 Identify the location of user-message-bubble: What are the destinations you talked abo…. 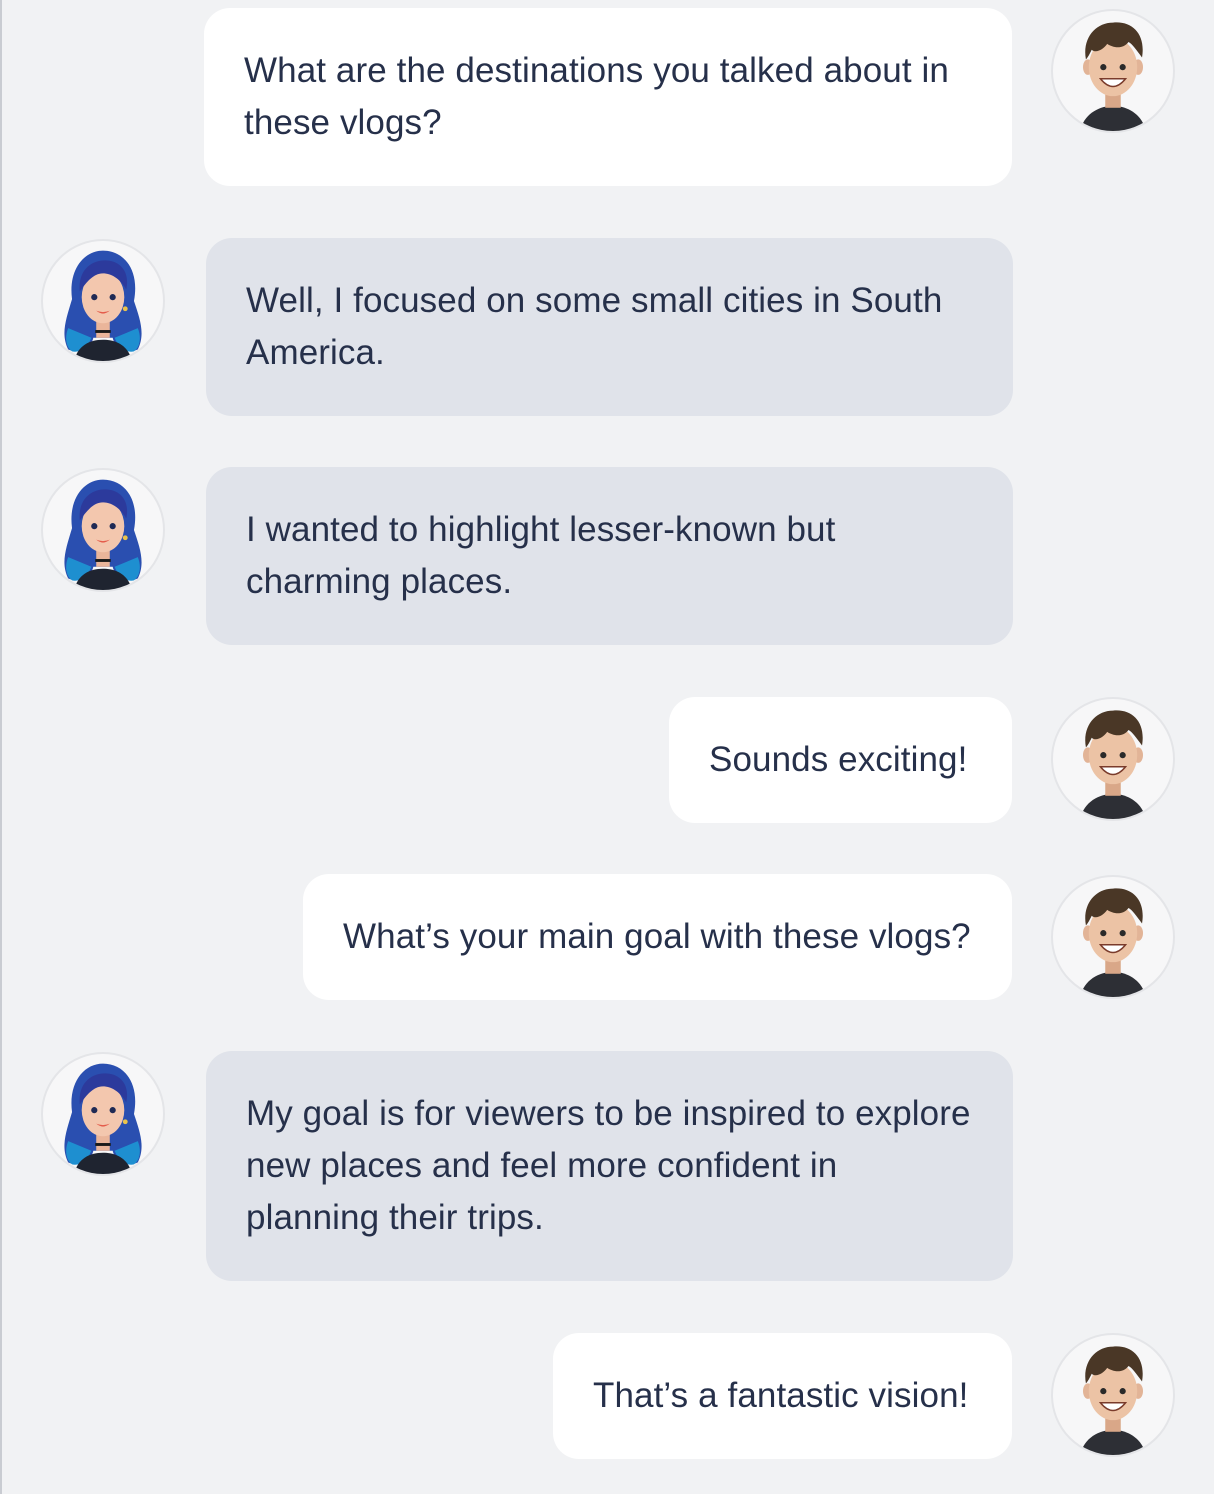
(608, 97).